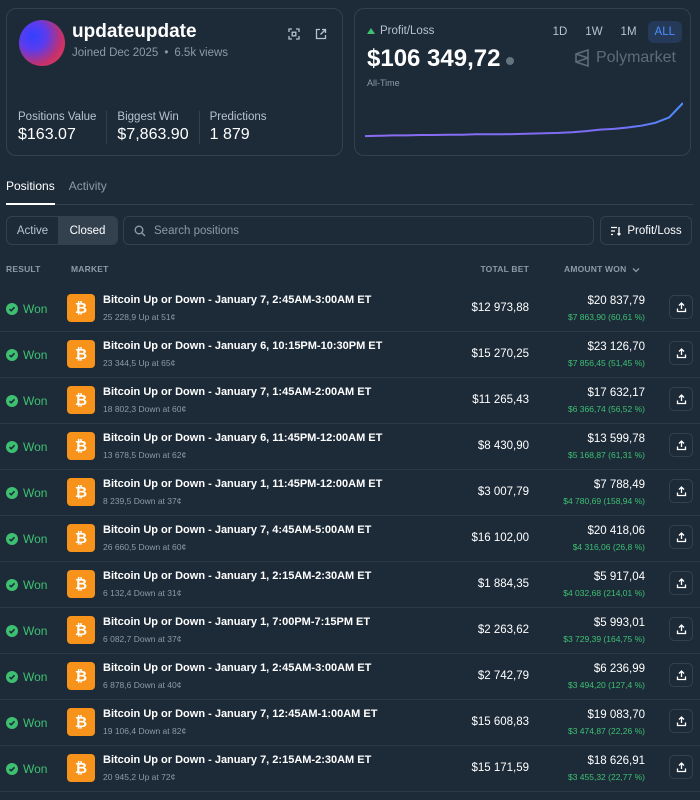  Describe the element at coordinates (90, 269) in the screenshot. I see `col-market: MARKET` at that location.